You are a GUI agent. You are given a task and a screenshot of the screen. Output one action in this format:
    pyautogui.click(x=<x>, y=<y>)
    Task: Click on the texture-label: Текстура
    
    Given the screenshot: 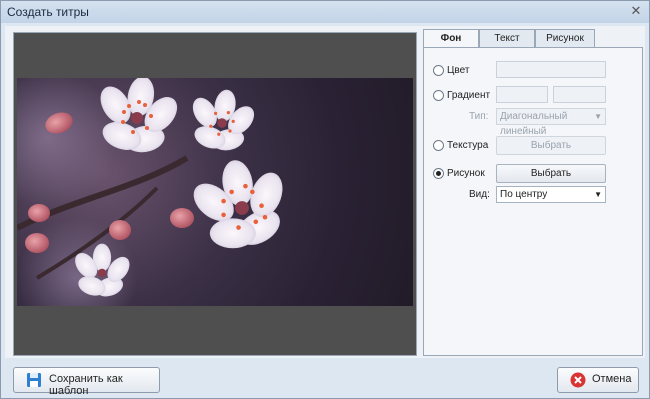 What is the action you would take?
    pyautogui.click(x=468, y=145)
    